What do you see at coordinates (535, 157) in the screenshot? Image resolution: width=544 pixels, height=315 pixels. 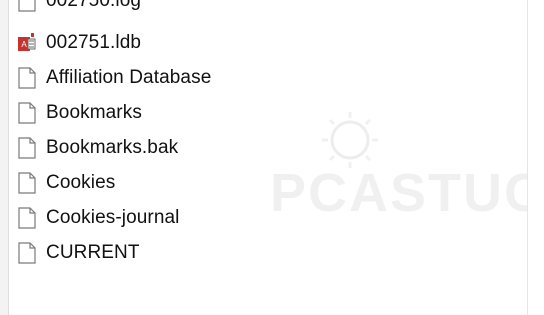 I see `window-right-edge` at bounding box center [535, 157].